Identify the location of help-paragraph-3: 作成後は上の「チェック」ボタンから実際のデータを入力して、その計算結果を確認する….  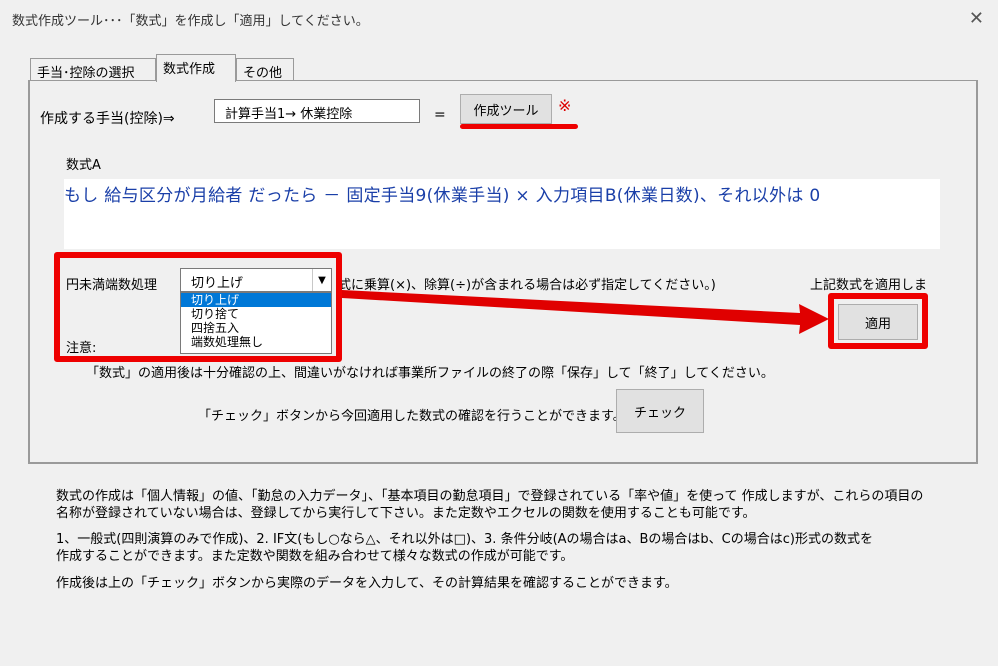
(367, 583).